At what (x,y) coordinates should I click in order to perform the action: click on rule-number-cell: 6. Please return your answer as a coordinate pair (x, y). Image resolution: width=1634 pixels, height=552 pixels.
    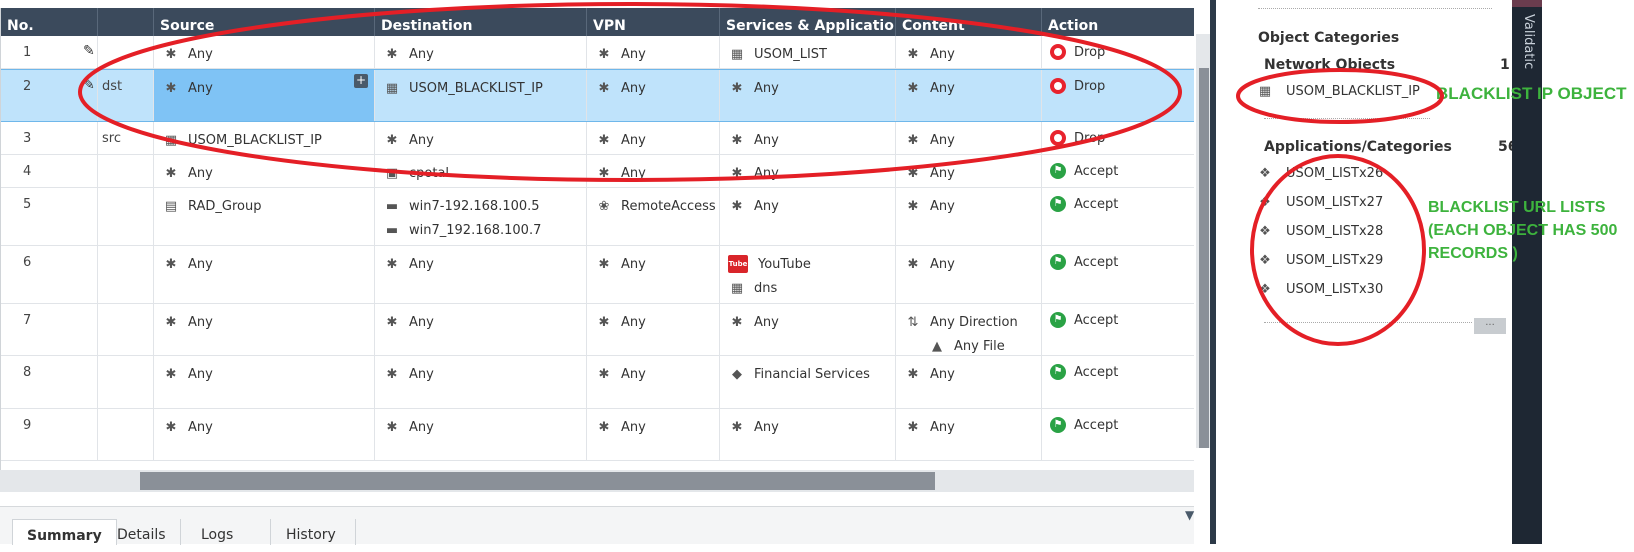
    Looking at the image, I should click on (49, 274).